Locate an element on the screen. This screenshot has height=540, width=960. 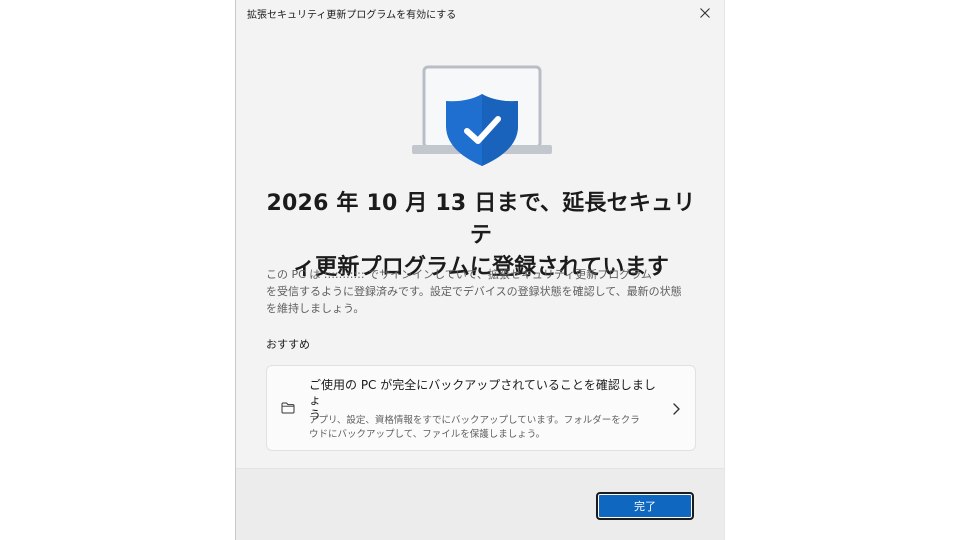
close-button is located at coordinates (705, 13).